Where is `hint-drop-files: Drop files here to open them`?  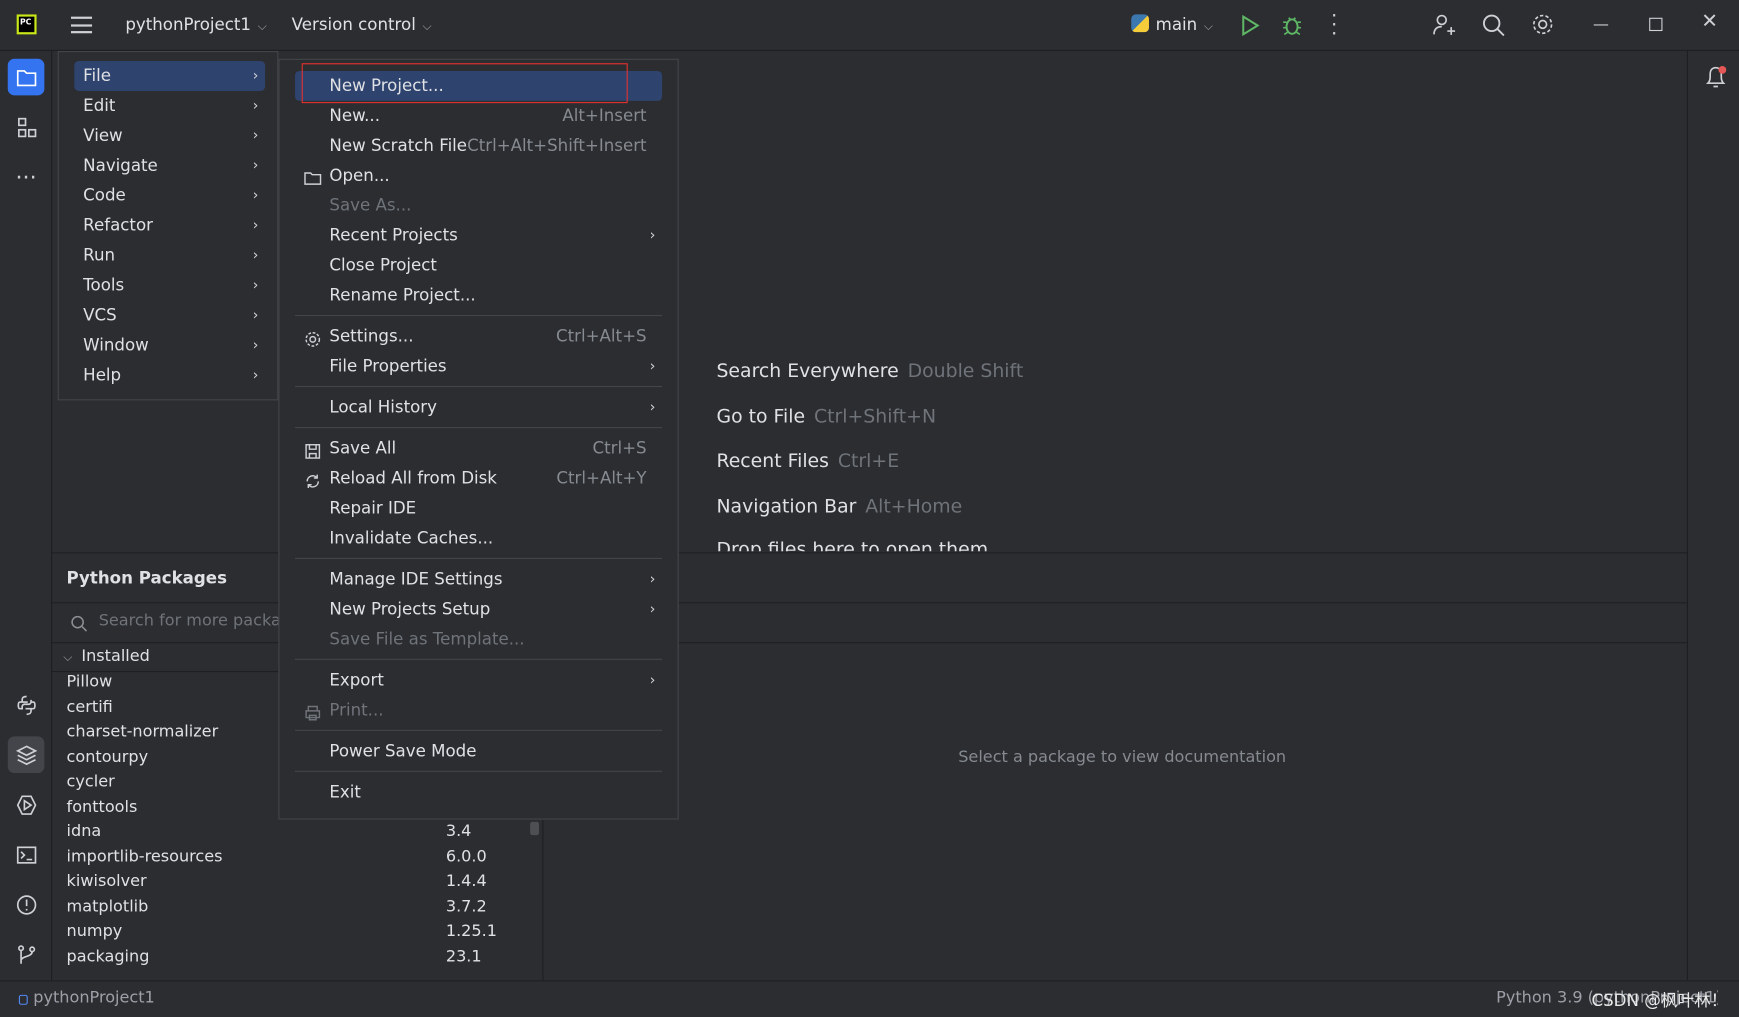 hint-drop-files: Drop files here to open them is located at coordinates (852, 545).